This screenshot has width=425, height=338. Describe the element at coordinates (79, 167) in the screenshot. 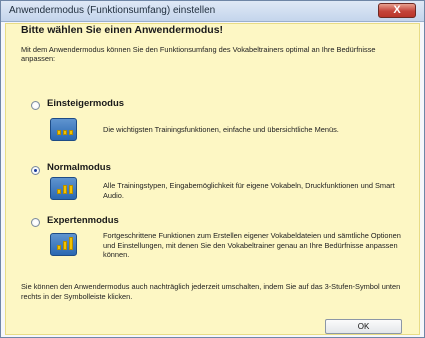

I see `mode-label-normal: Normalmodus` at that location.